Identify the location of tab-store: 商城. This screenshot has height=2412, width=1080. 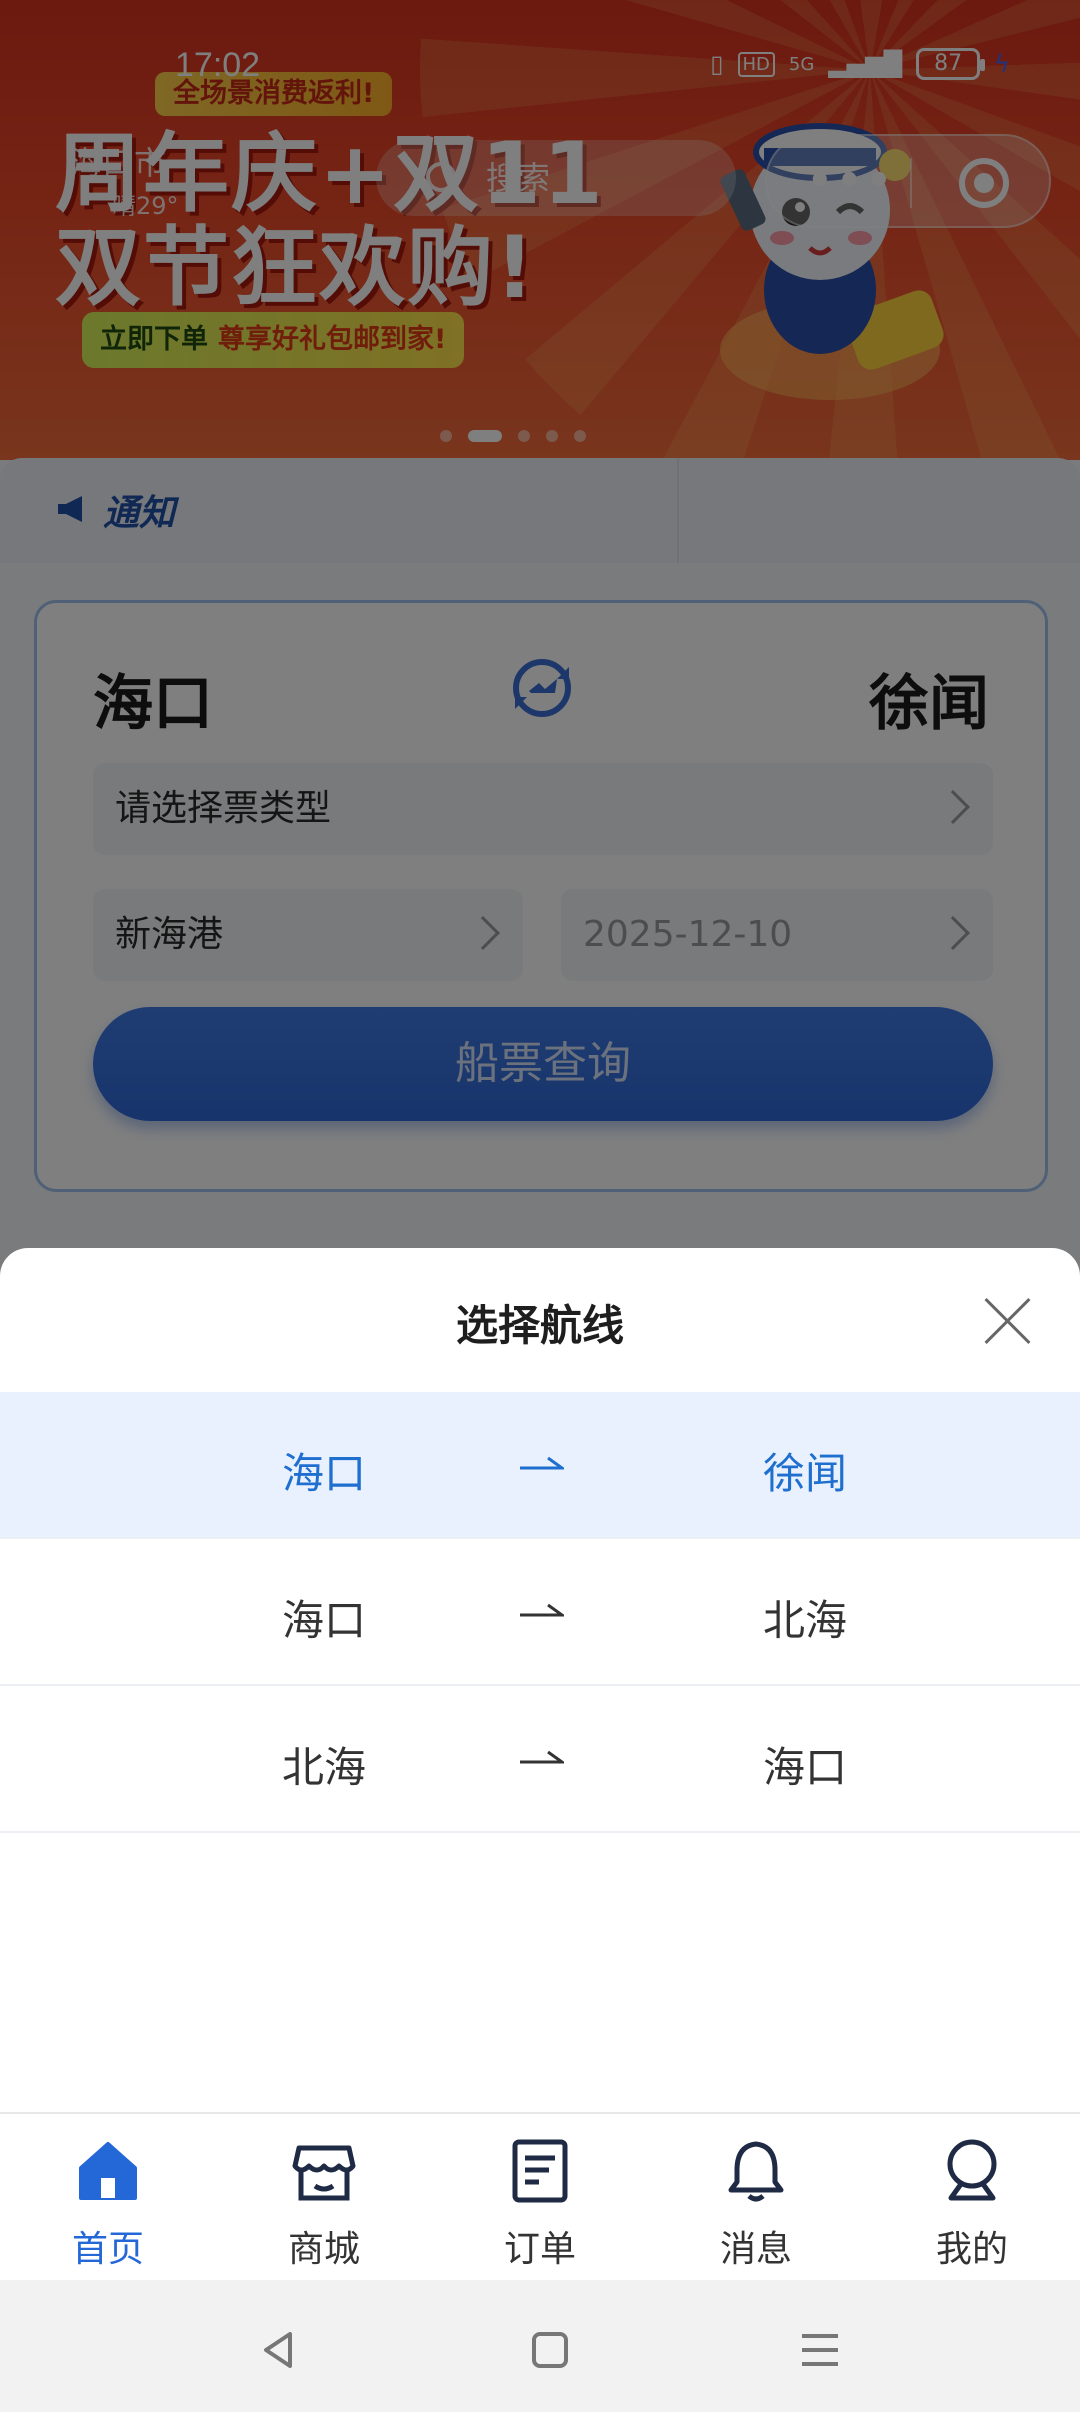
(324, 2197).